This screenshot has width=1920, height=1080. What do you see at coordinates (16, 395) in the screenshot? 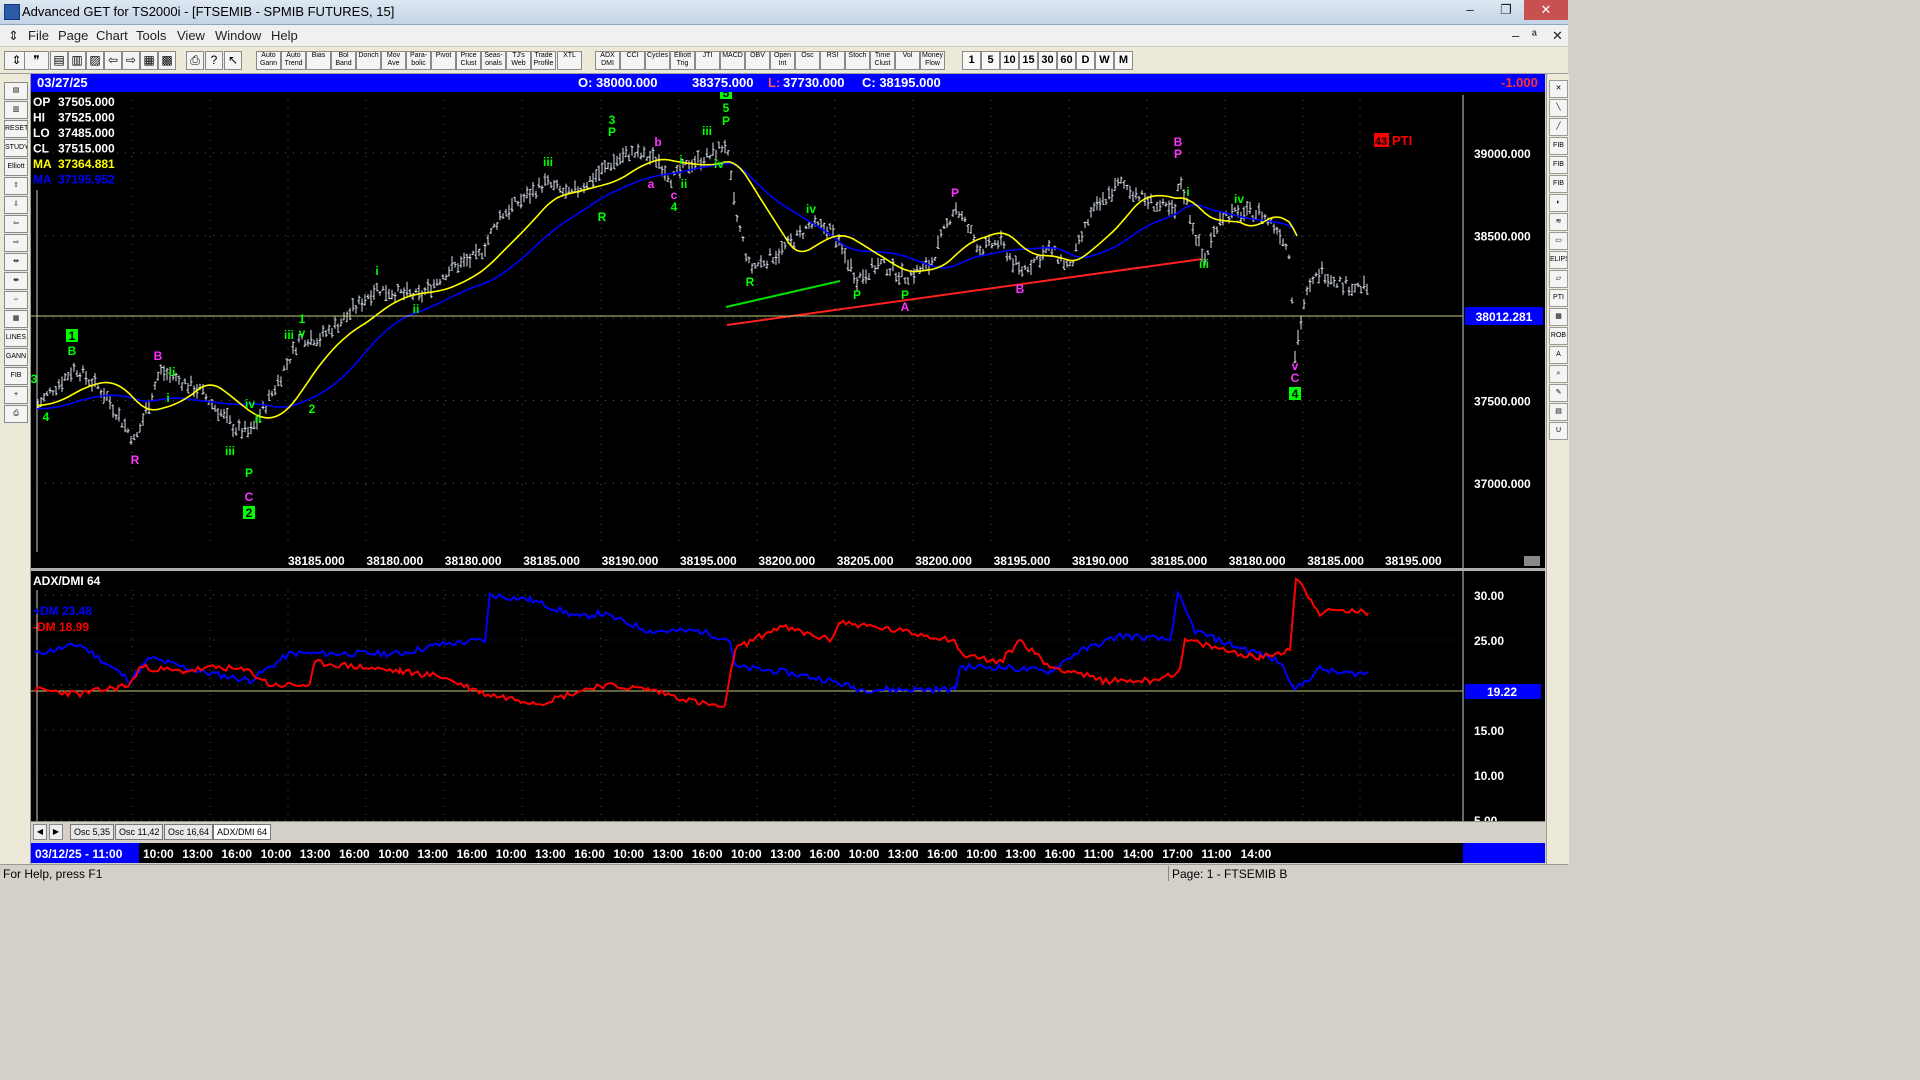
I see `left-tool-16: +` at bounding box center [16, 395].